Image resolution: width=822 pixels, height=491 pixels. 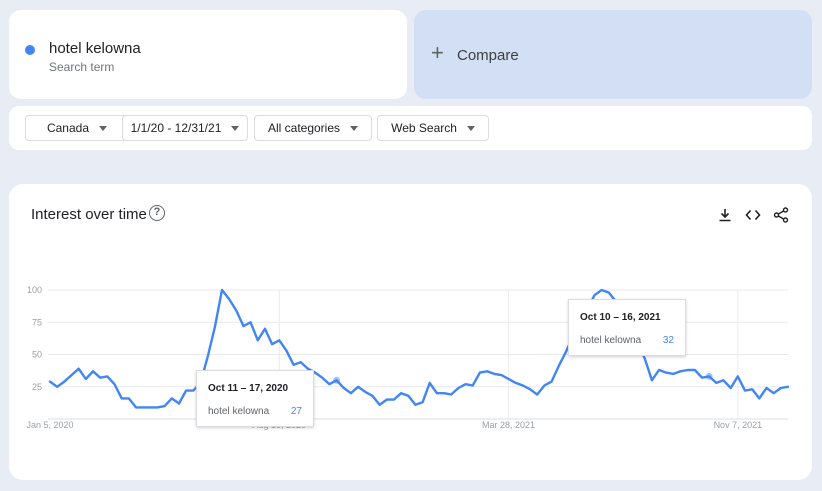 I want to click on tooltip-term: hotel kelowna, so click(x=611, y=340).